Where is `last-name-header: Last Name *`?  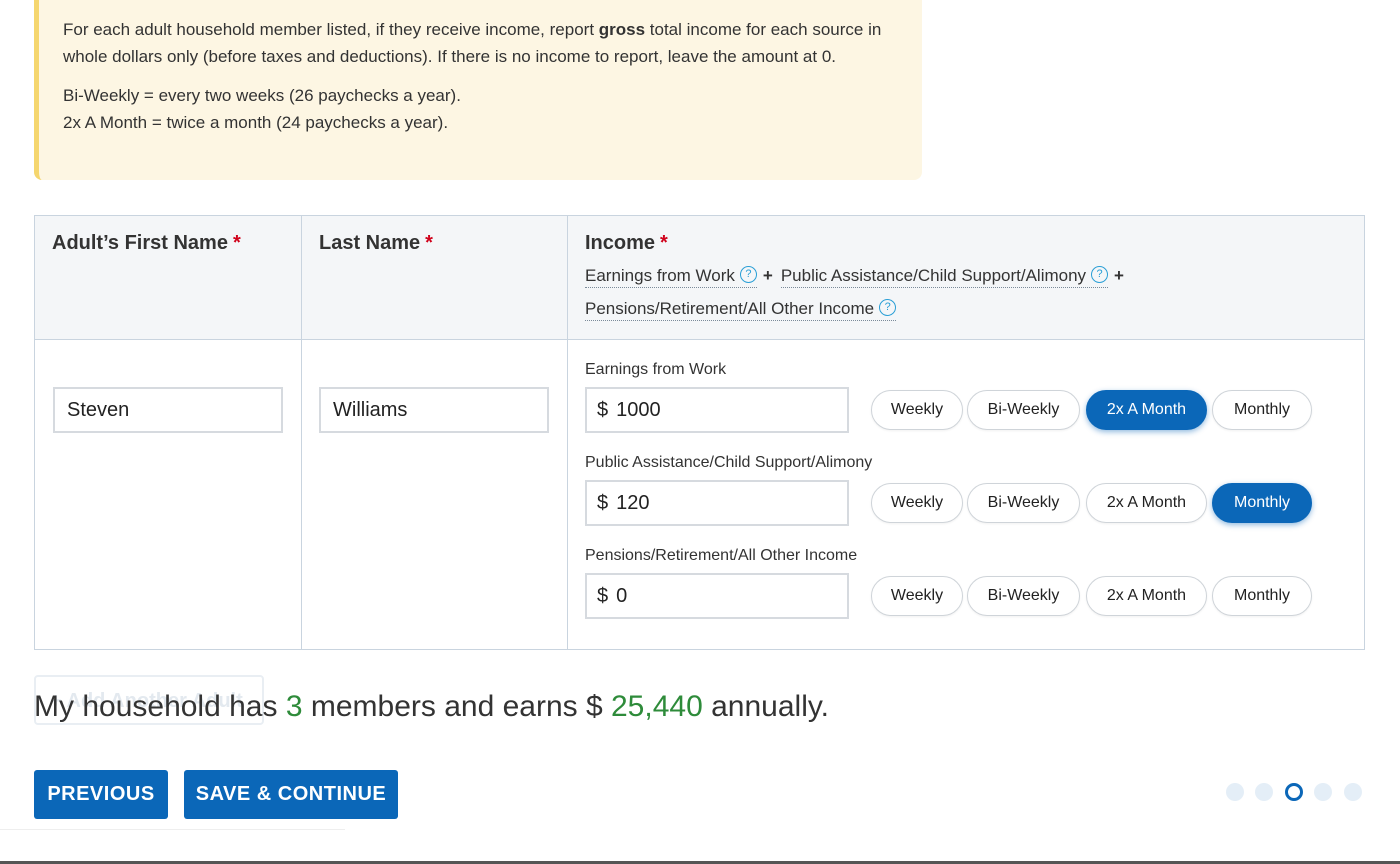 last-name-header: Last Name * is located at coordinates (376, 243).